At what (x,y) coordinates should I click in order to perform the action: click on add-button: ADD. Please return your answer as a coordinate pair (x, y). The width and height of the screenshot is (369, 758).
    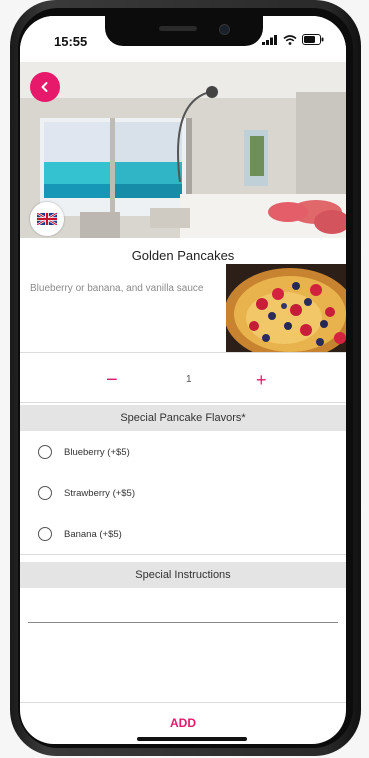
    Looking at the image, I should click on (183, 723).